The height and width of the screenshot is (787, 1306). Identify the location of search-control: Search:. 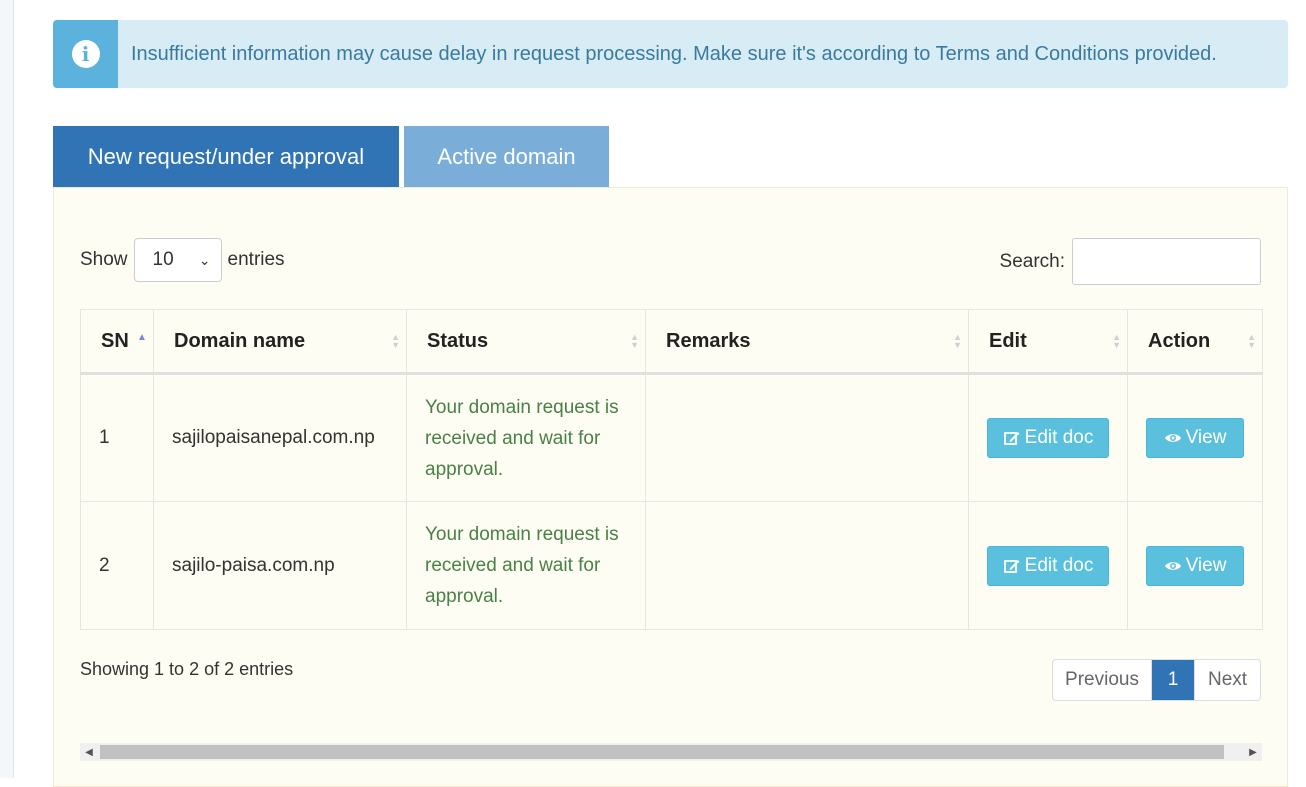
(1130, 261).